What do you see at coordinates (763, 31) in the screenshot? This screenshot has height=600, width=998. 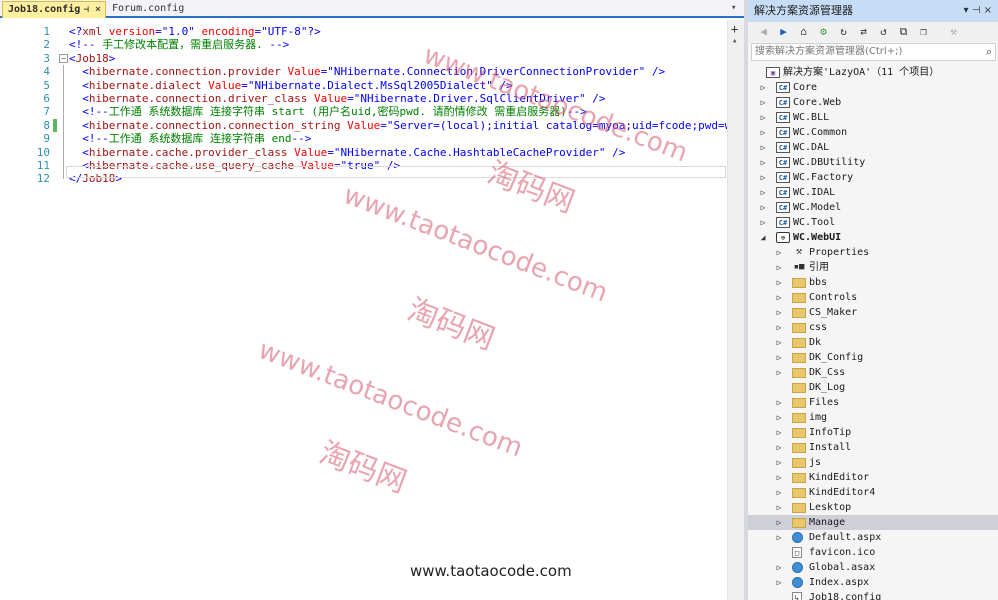 I see `toolbar-button-icon: ◀` at bounding box center [763, 31].